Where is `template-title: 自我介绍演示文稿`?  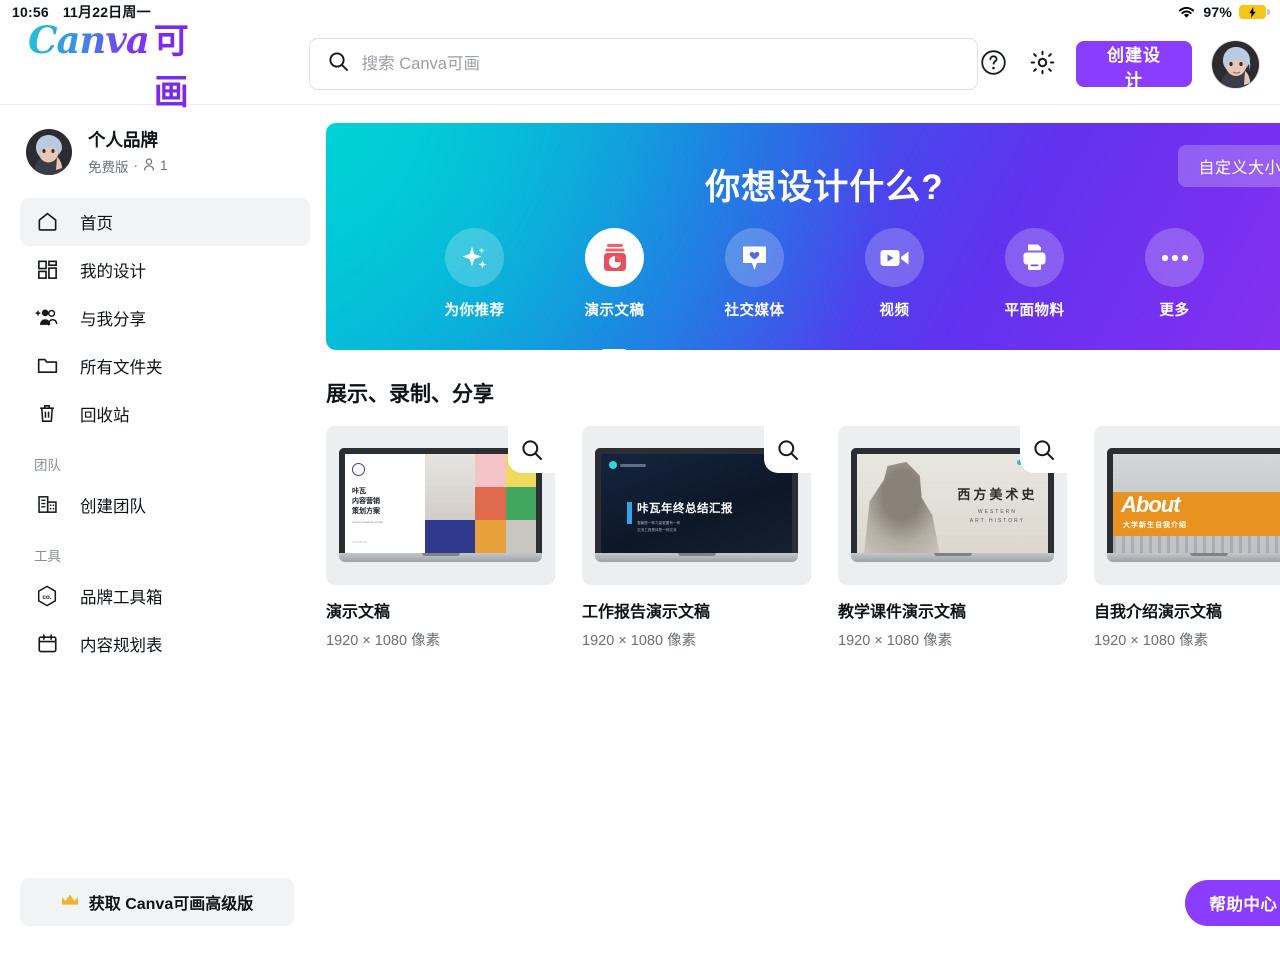 template-title: 自我介绍演示文稿 is located at coordinates (1158, 612).